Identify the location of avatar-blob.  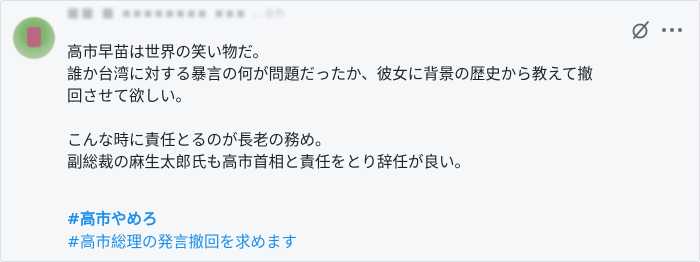
(34, 37).